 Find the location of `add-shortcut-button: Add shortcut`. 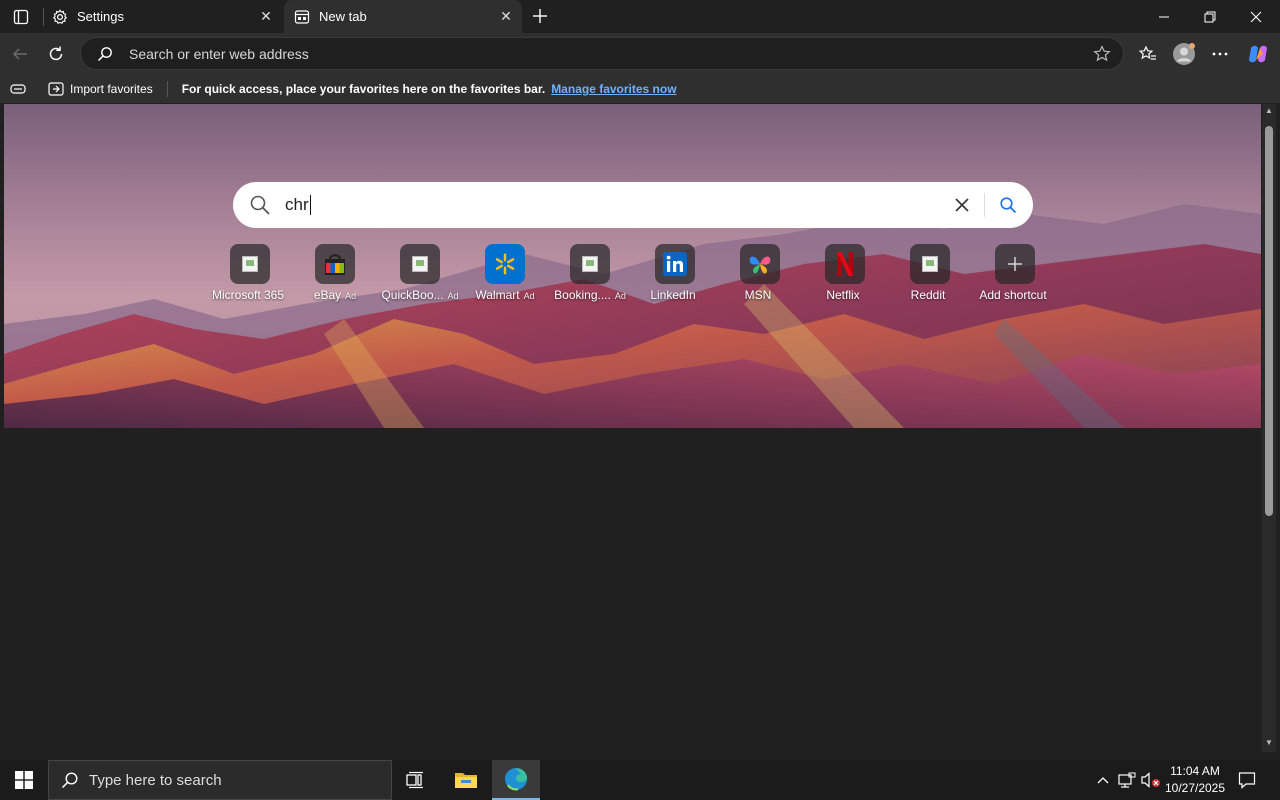

add-shortcut-button: Add shortcut is located at coordinates (1015, 273).